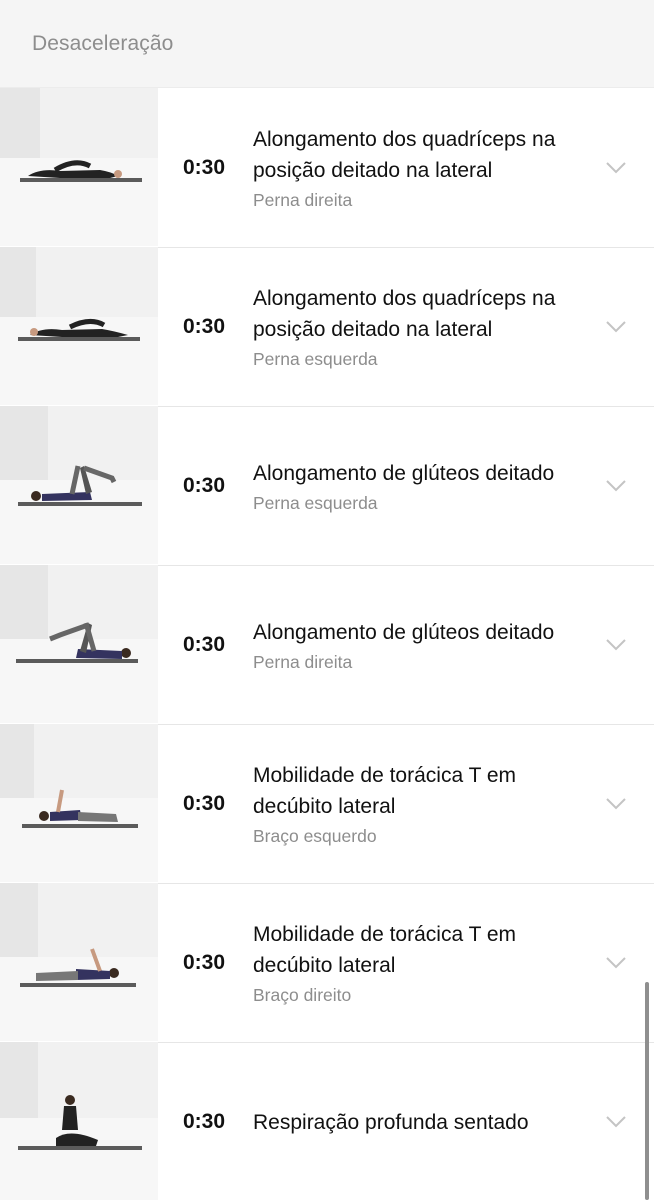 The width and height of the screenshot is (654, 1202). I want to click on exercise-subtitle: Braço esquerdo, so click(315, 836).